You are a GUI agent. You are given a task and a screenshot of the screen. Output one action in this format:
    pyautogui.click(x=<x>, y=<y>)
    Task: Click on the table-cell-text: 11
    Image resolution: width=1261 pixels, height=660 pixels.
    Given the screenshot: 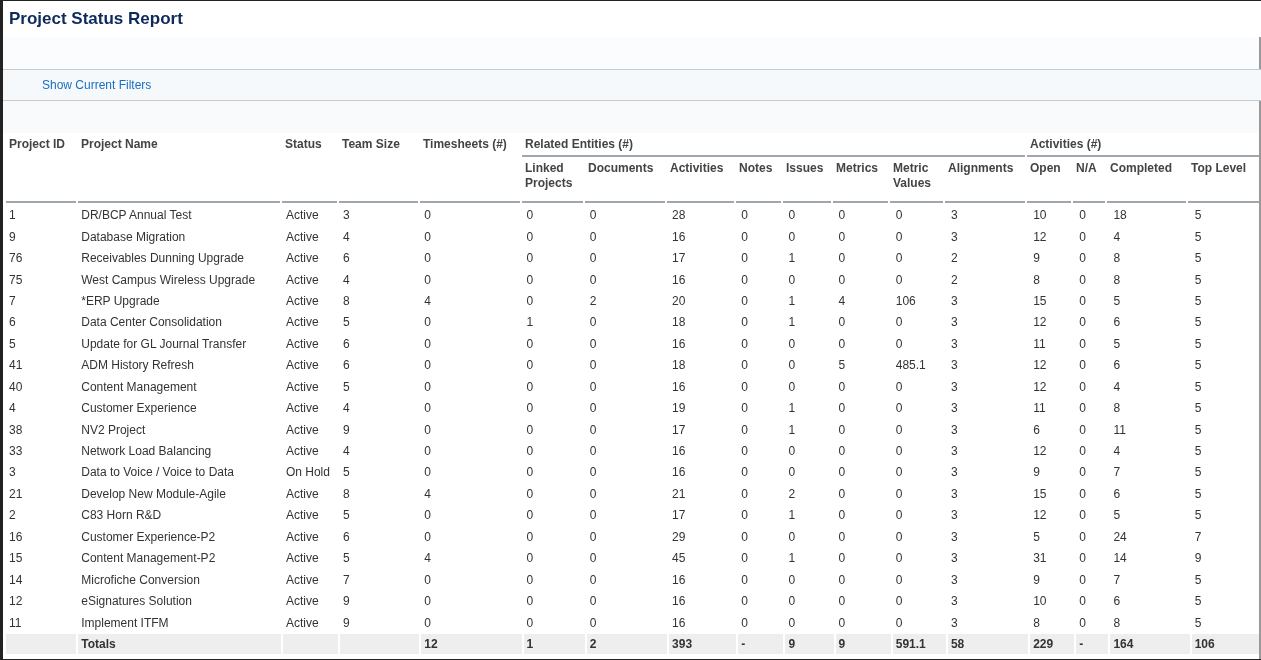 What is the action you would take?
    pyautogui.click(x=1039, y=344)
    